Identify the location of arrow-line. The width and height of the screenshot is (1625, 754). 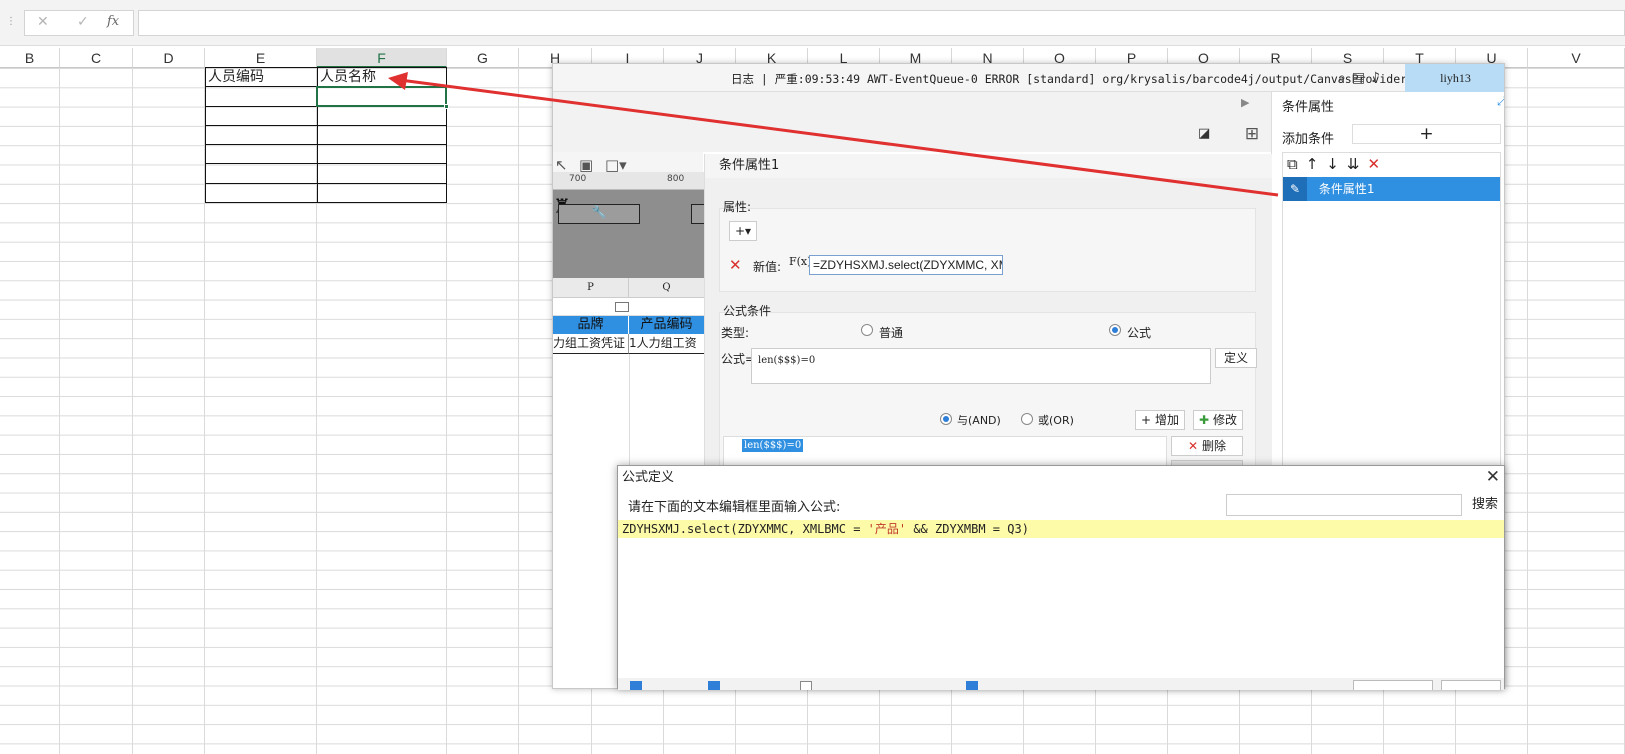
(839, 137).